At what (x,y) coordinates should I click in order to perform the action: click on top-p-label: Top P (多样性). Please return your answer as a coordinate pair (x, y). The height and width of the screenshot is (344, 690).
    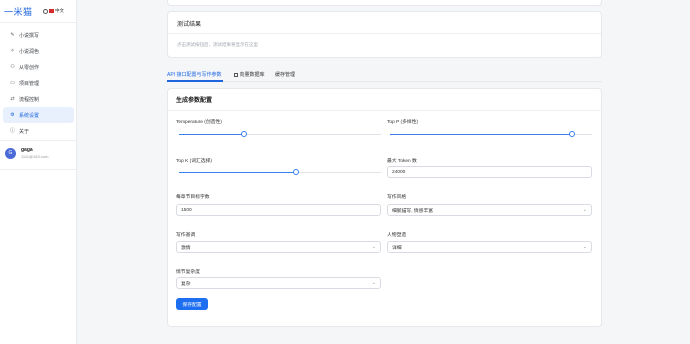
    Looking at the image, I should click on (403, 122).